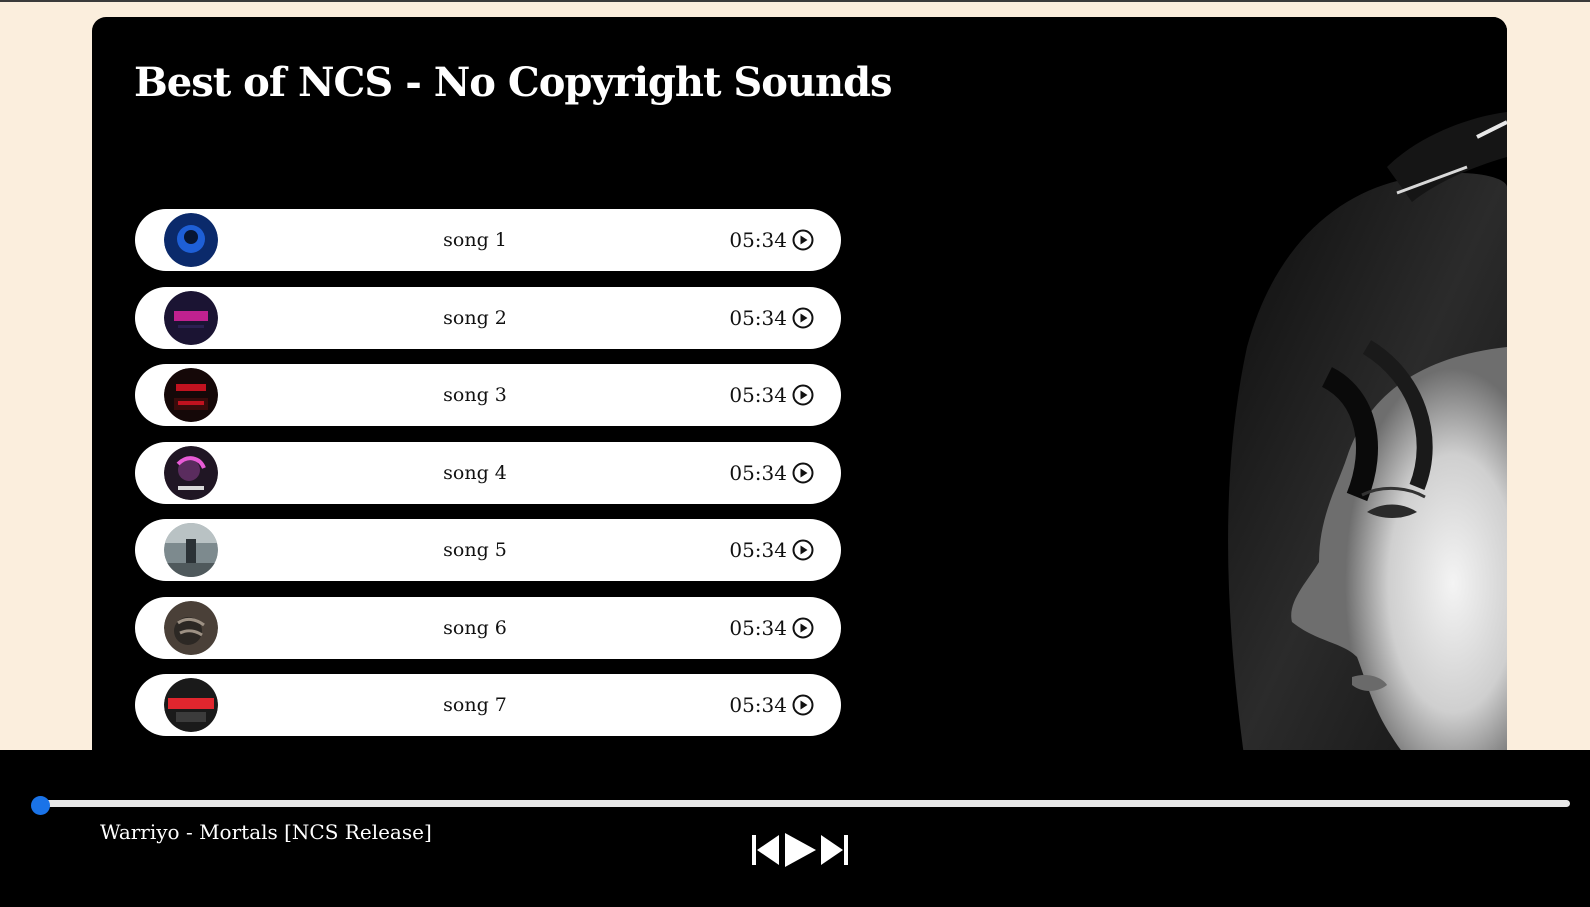 Image resolution: width=1590 pixels, height=907 pixels. What do you see at coordinates (766, 850) in the screenshot?
I see `skip-previous-icon` at bounding box center [766, 850].